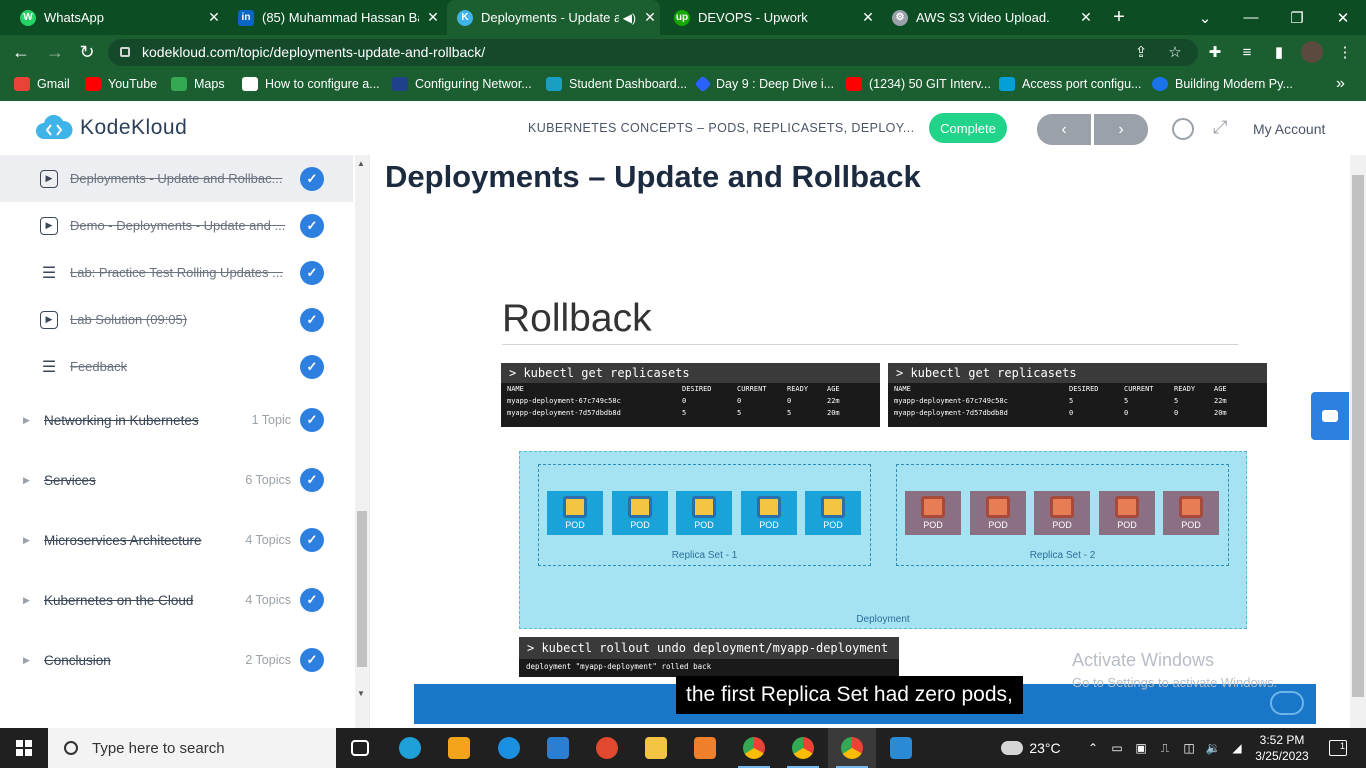 The height and width of the screenshot is (768, 1366). What do you see at coordinates (459, 748) in the screenshot?
I see `store-icon` at bounding box center [459, 748].